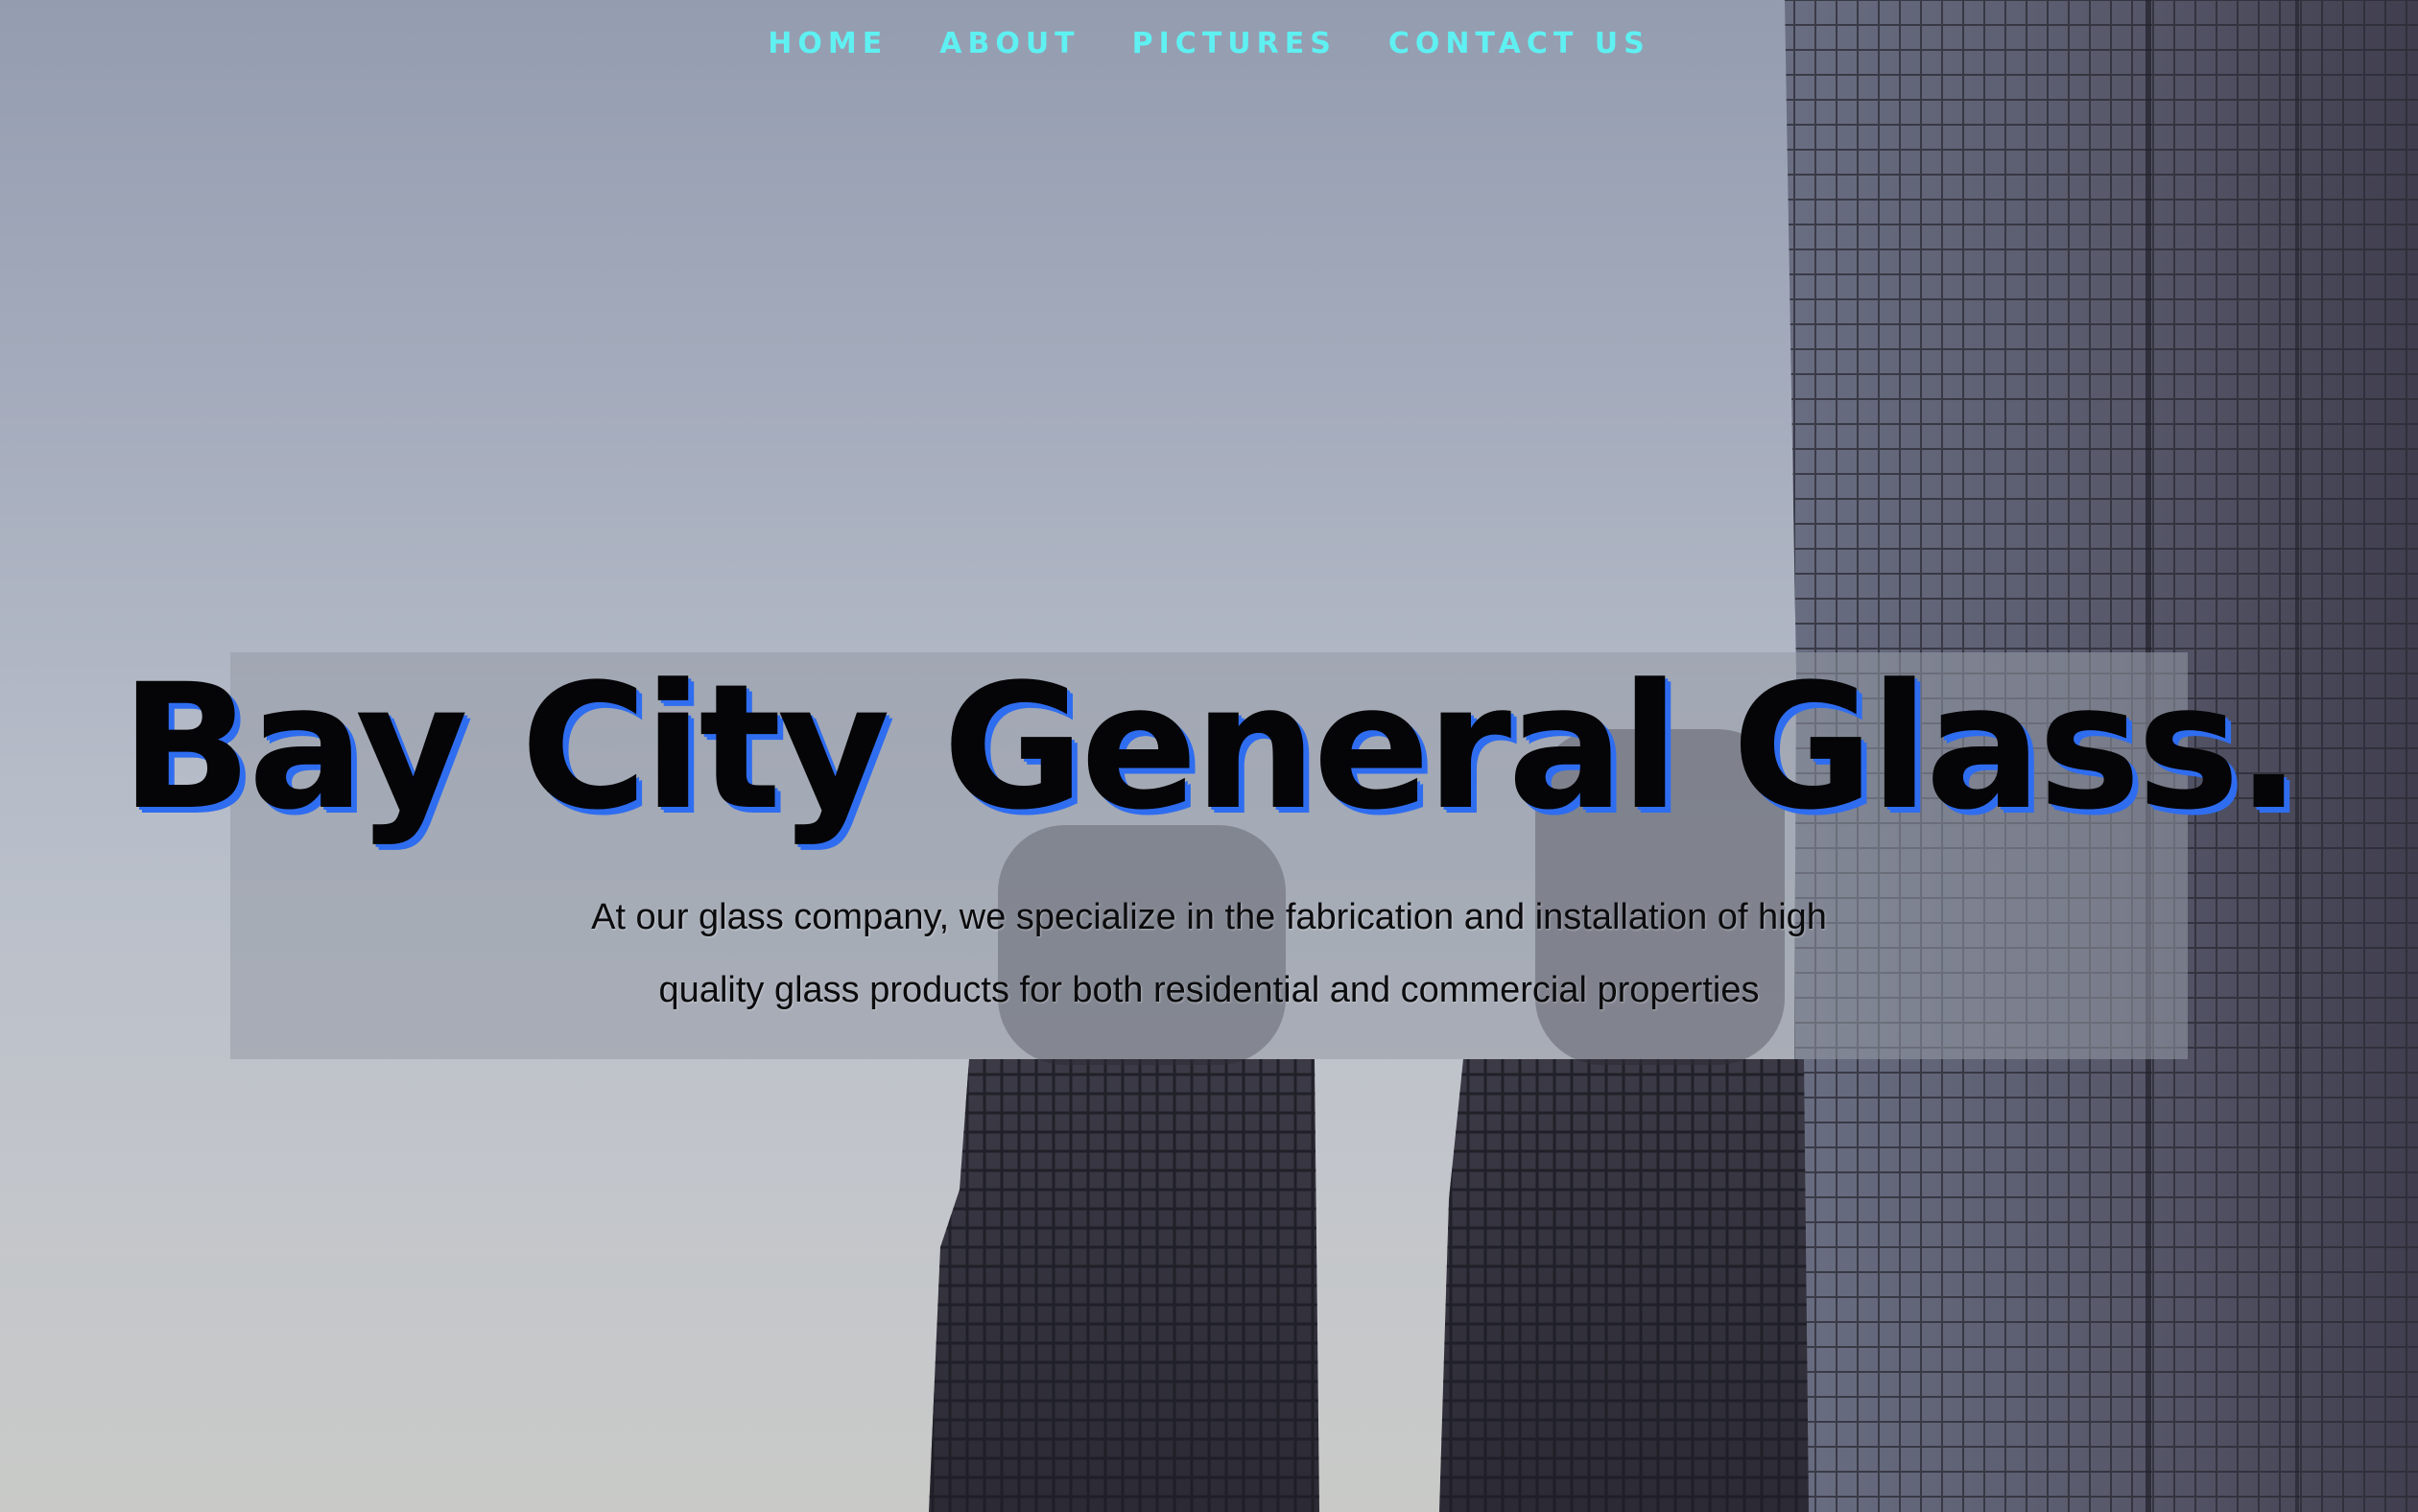 This screenshot has width=2418, height=1512. Describe the element at coordinates (1009, 43) in the screenshot. I see `nav-link-about: ABOUT` at that location.